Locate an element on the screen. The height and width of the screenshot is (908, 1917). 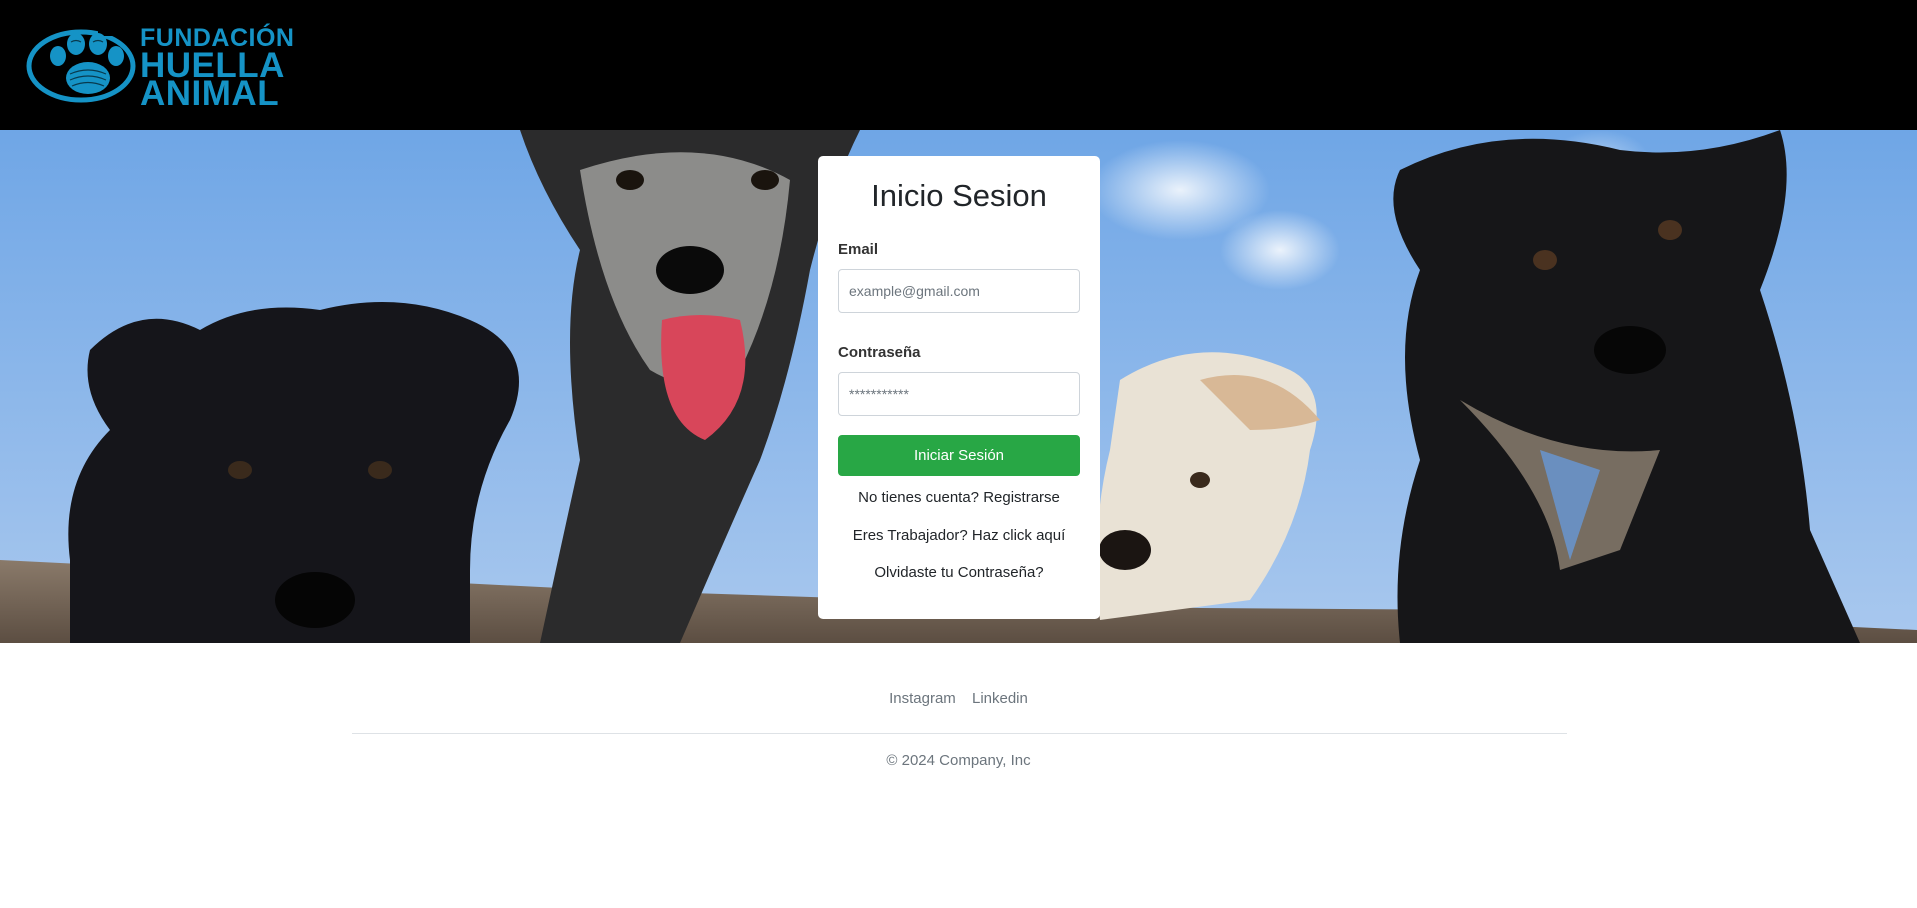
worker-login-link: Eres Trabajador? Haz click aquí is located at coordinates (959, 536).